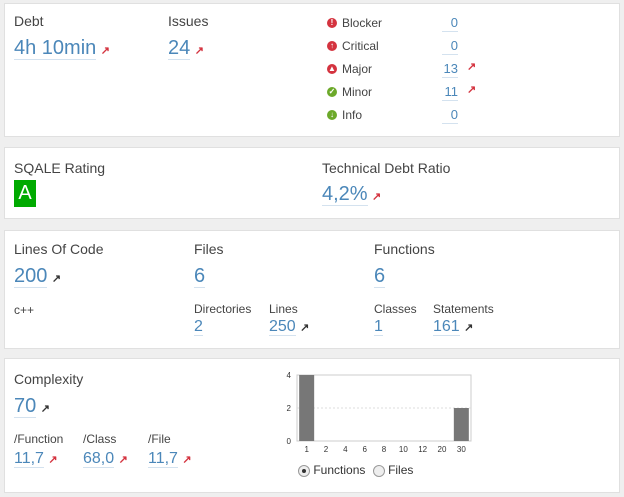 Image resolution: width=624 pixels, height=497 pixels. I want to click on functions-value: 6, so click(380, 276).